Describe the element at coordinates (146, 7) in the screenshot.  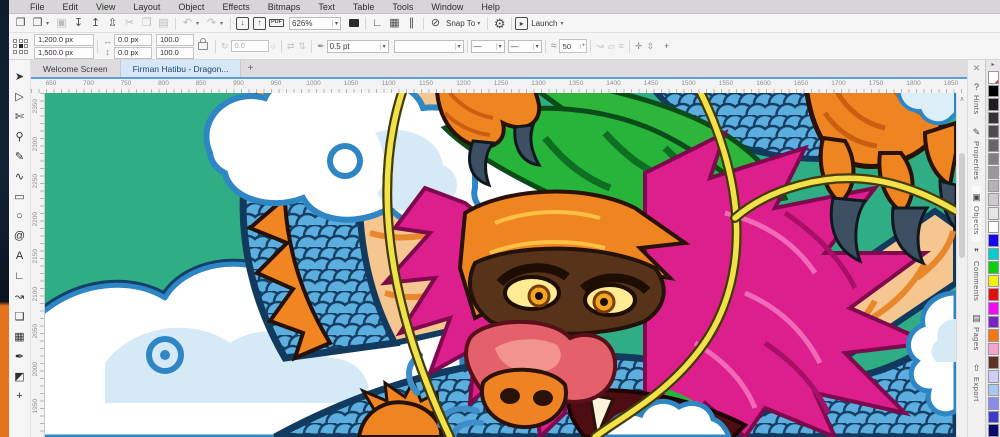
I see `menu-layout: Layout` at that location.